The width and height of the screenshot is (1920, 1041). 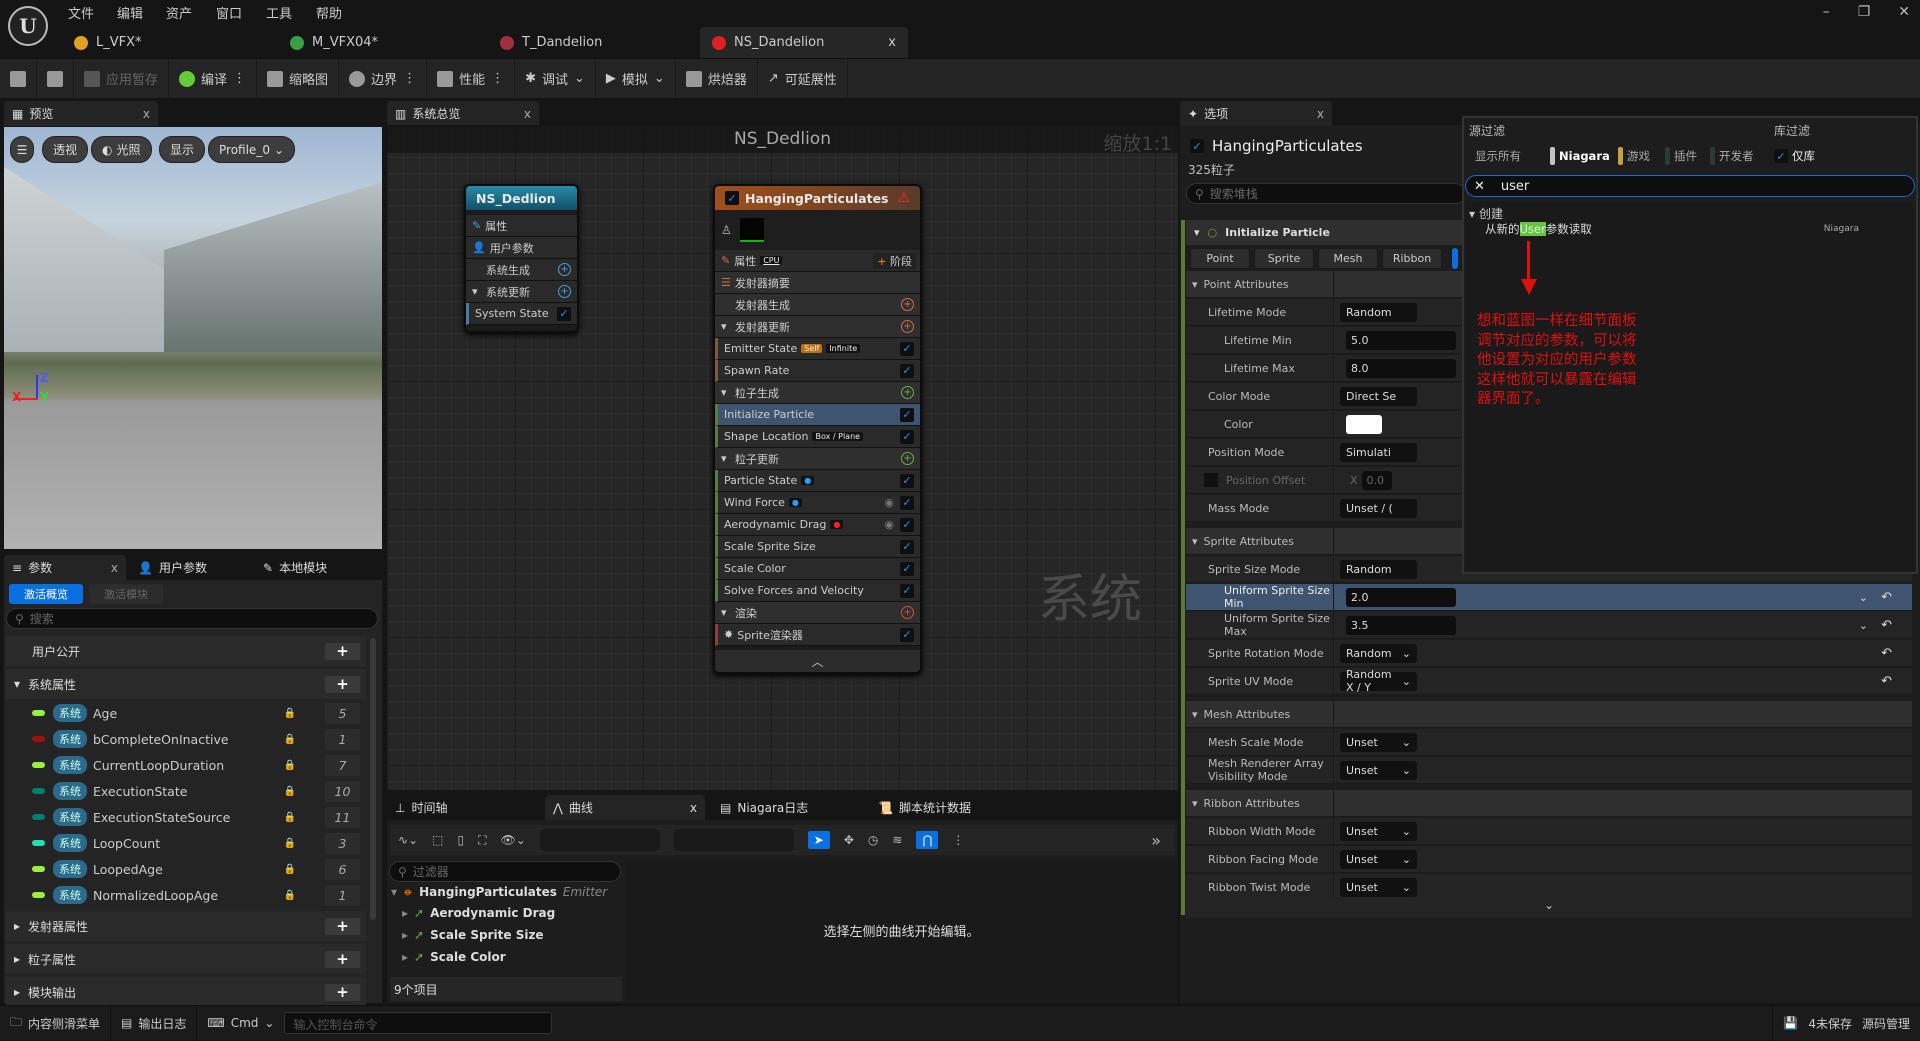 I want to click on retime-tool-icon: ◷, so click(x=873, y=840).